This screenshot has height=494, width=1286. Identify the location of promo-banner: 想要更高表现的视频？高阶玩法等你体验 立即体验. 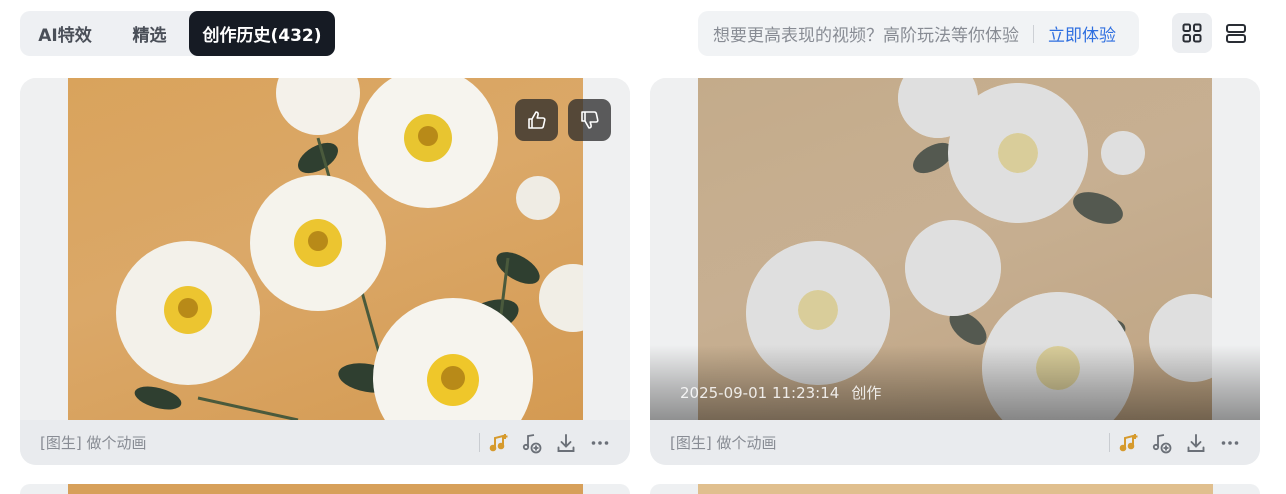
(918, 33).